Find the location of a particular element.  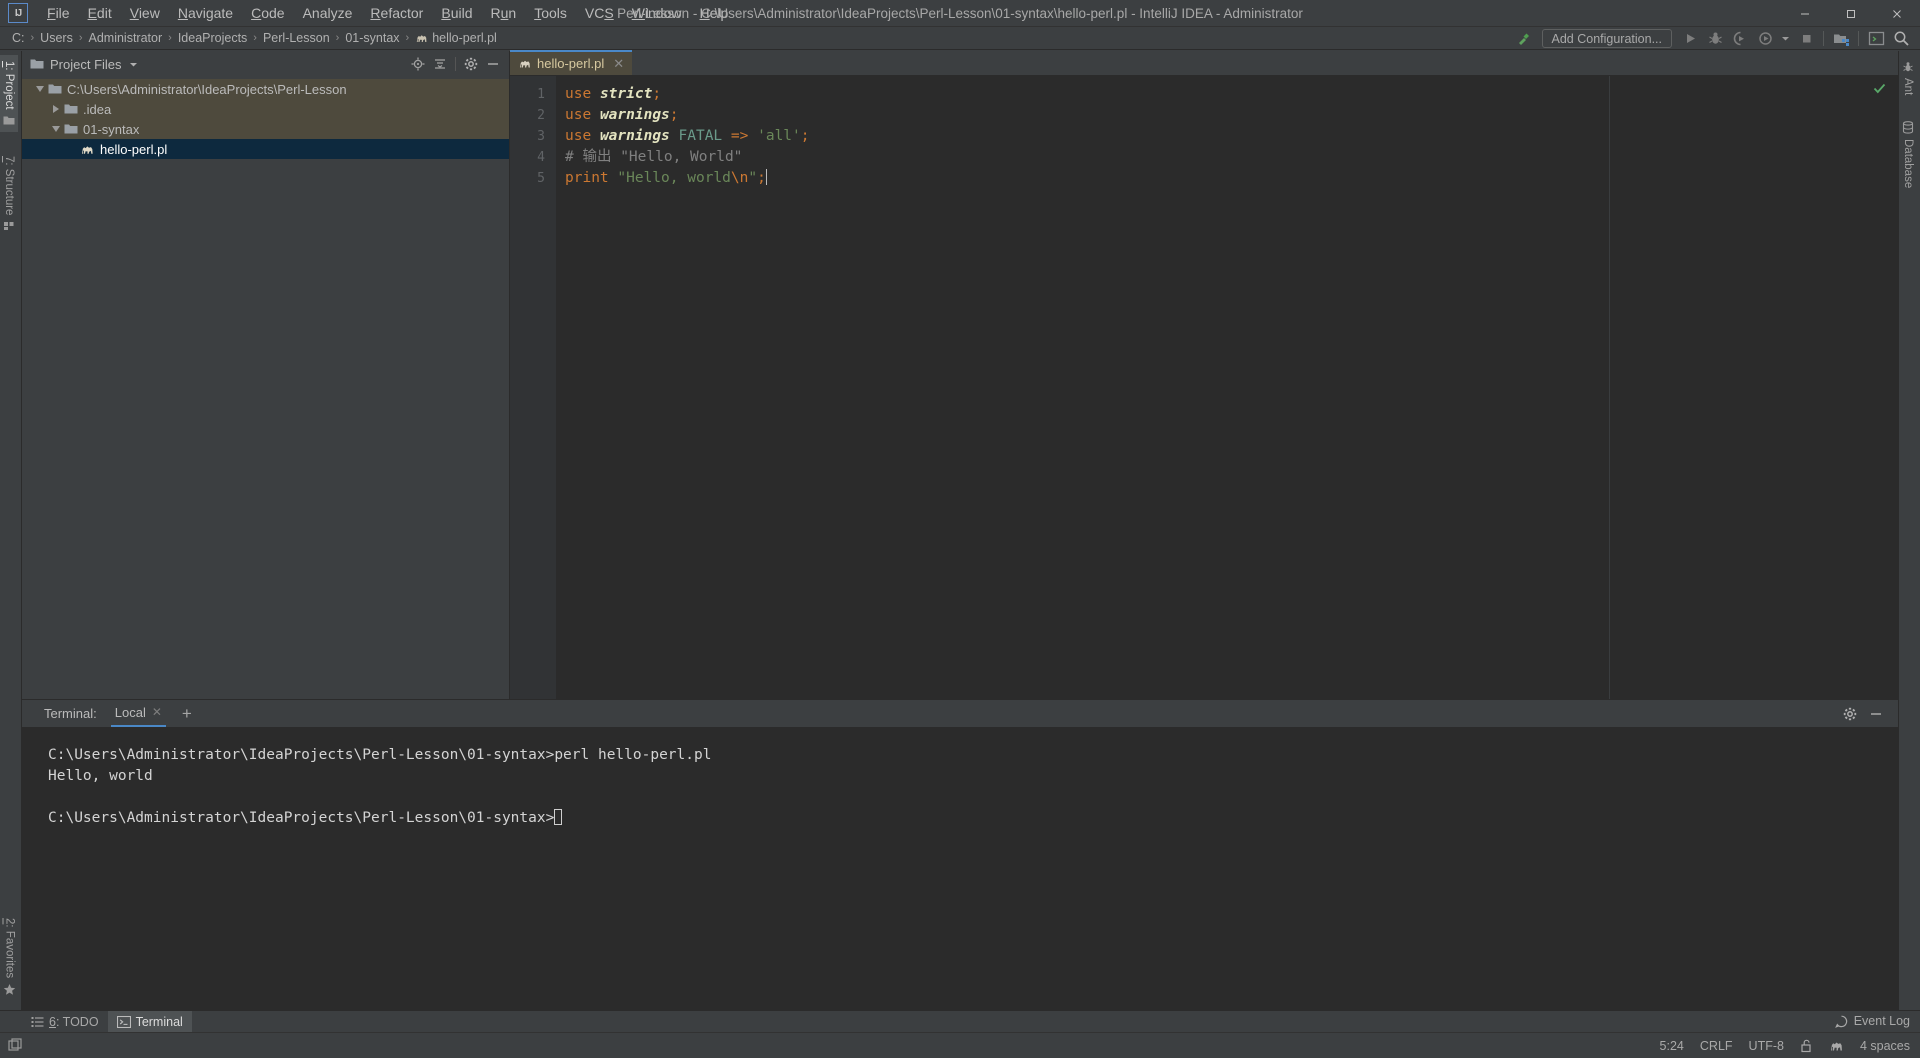

locate-icon is located at coordinates (418, 64).